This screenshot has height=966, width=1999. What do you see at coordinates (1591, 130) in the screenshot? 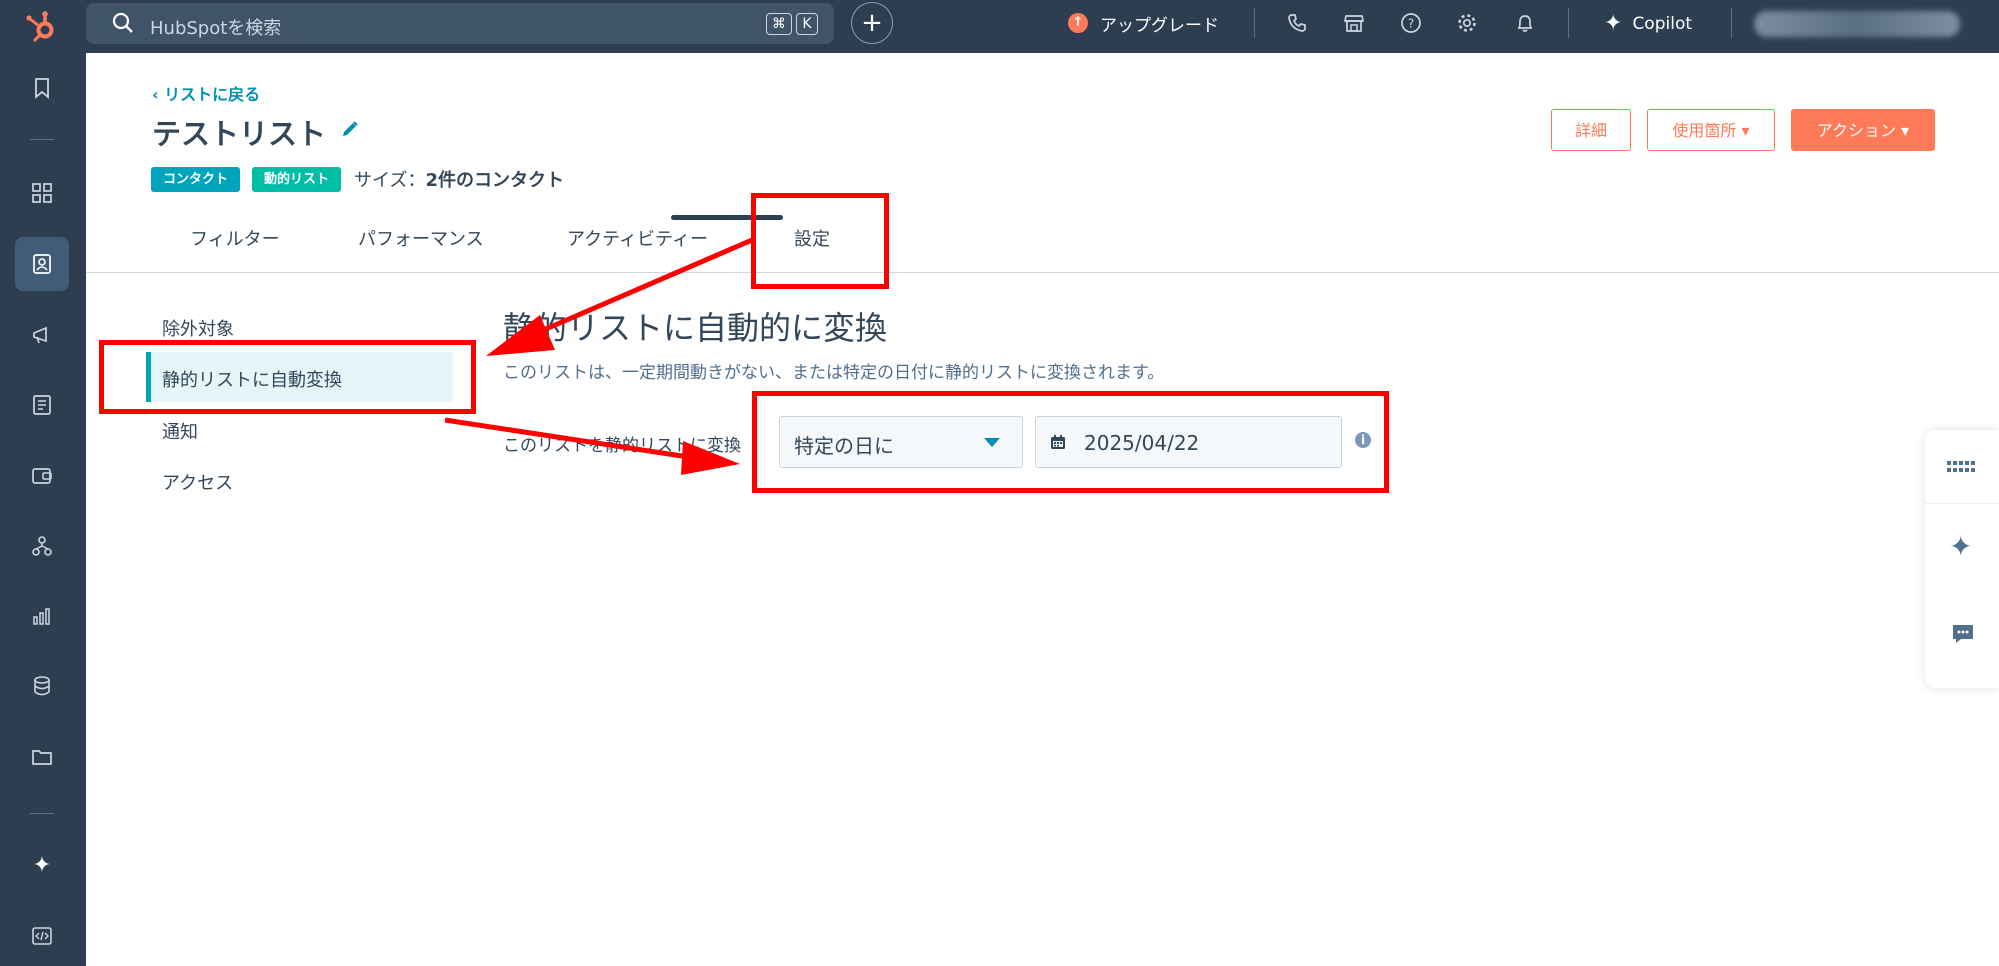
I see `details-button: 詳細` at bounding box center [1591, 130].